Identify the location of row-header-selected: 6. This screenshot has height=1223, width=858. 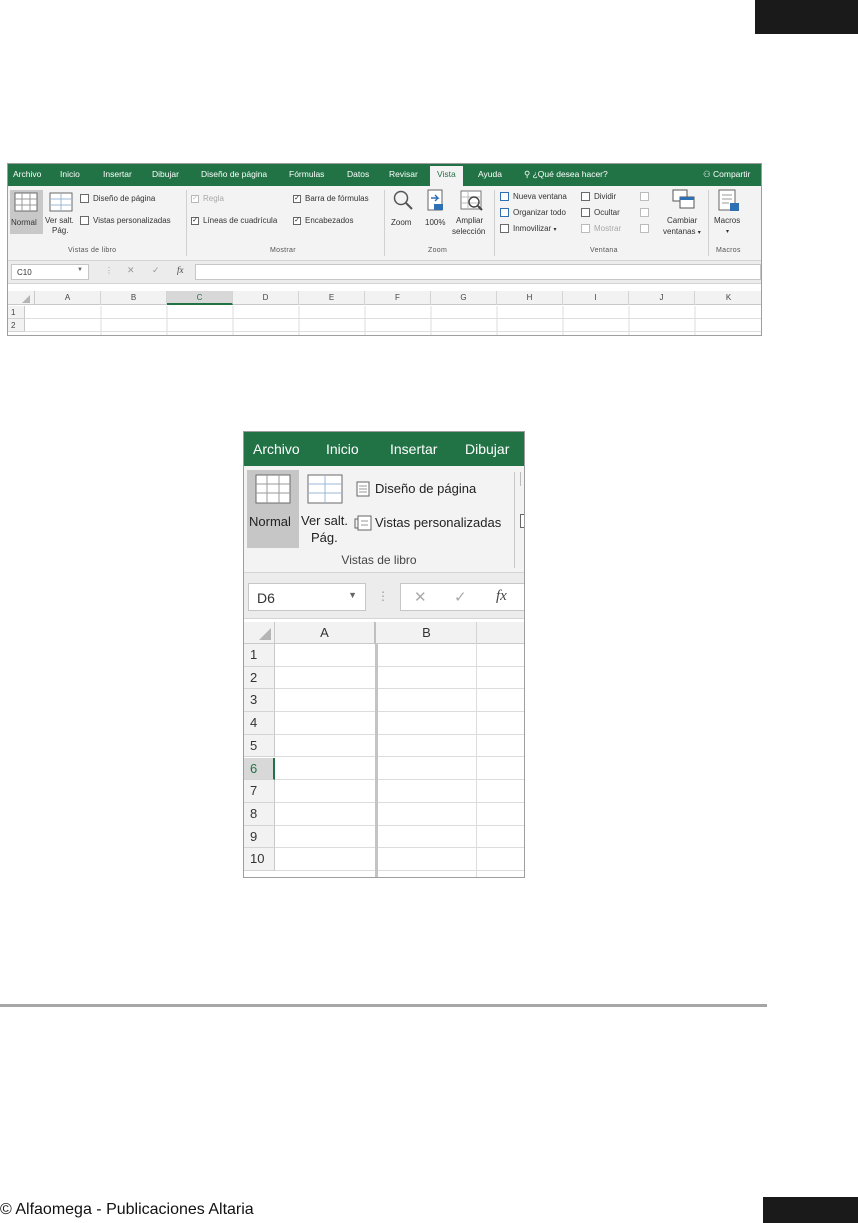
(259, 769).